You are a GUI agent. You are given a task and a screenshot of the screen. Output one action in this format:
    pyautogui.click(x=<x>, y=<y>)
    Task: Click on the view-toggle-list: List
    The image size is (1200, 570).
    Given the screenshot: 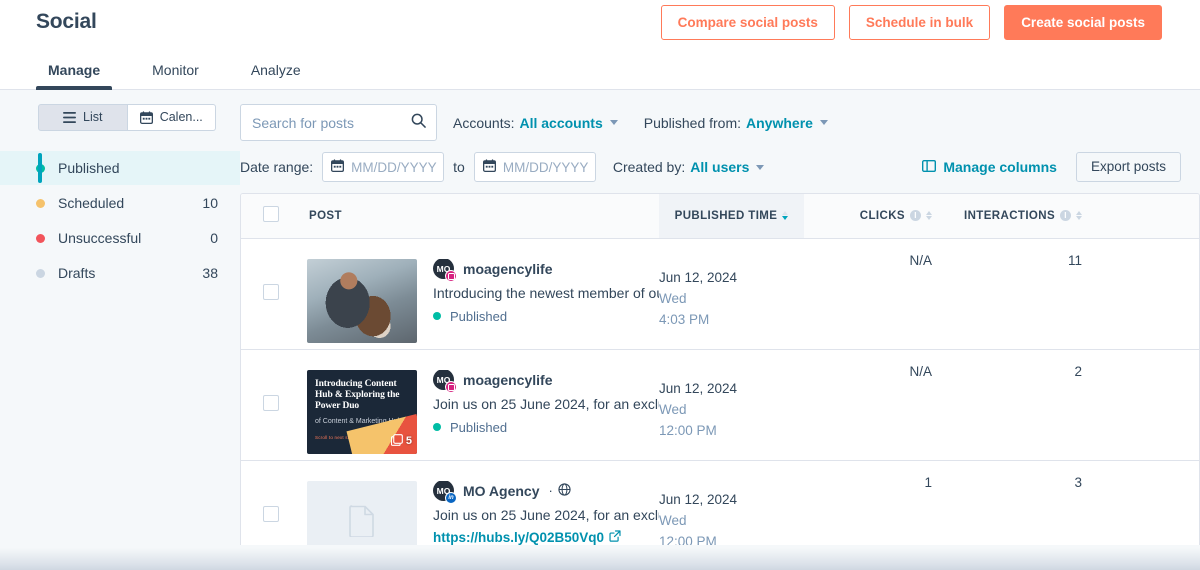 What is the action you would take?
    pyautogui.click(x=83, y=117)
    